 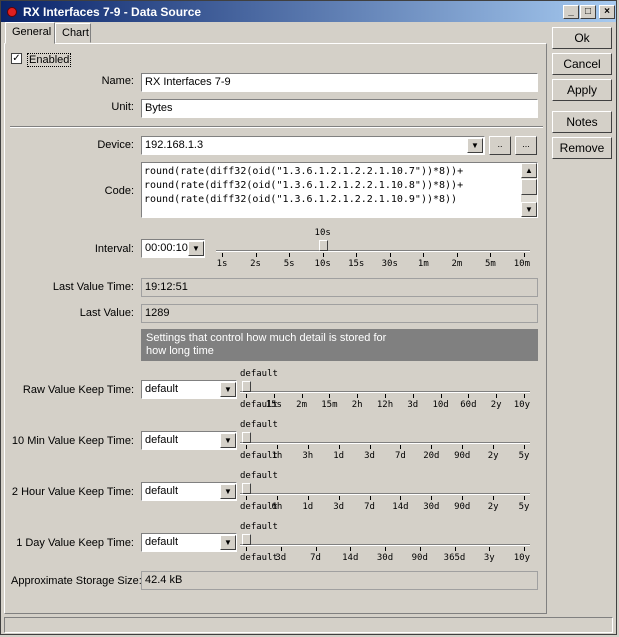 What do you see at coordinates (75, 543) in the screenshot?
I see `keep-time-label: 1 Day Value Keep Time:` at bounding box center [75, 543].